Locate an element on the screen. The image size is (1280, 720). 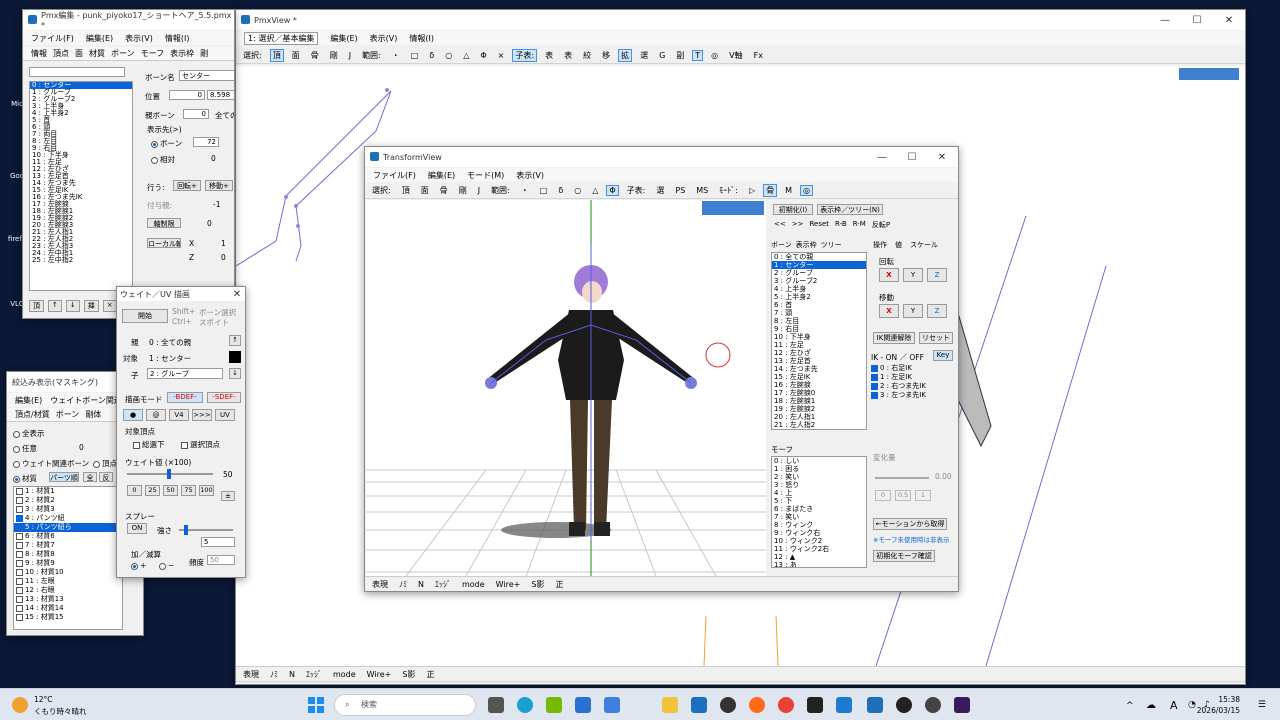
tv-menu-item: 表示(V) is located at coordinates (530, 175).